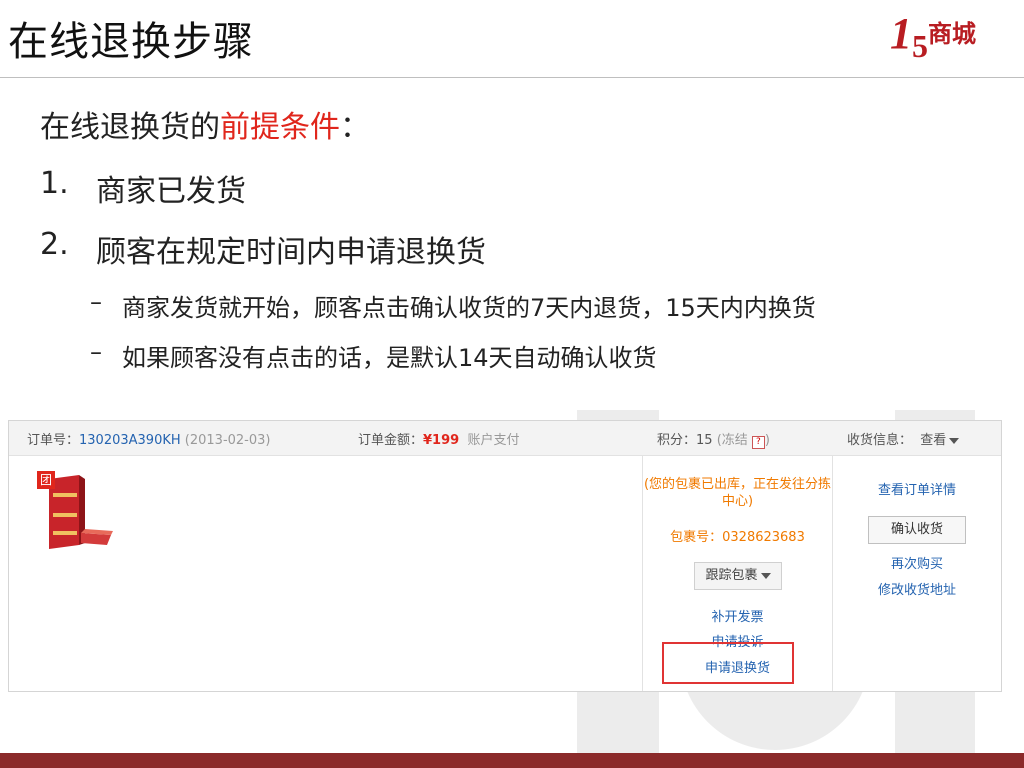 Image resolution: width=1024 pixels, height=768 pixels. Describe the element at coordinates (130, 127) in the screenshot. I see `prereq-prefix: 在线退换货的` at that location.